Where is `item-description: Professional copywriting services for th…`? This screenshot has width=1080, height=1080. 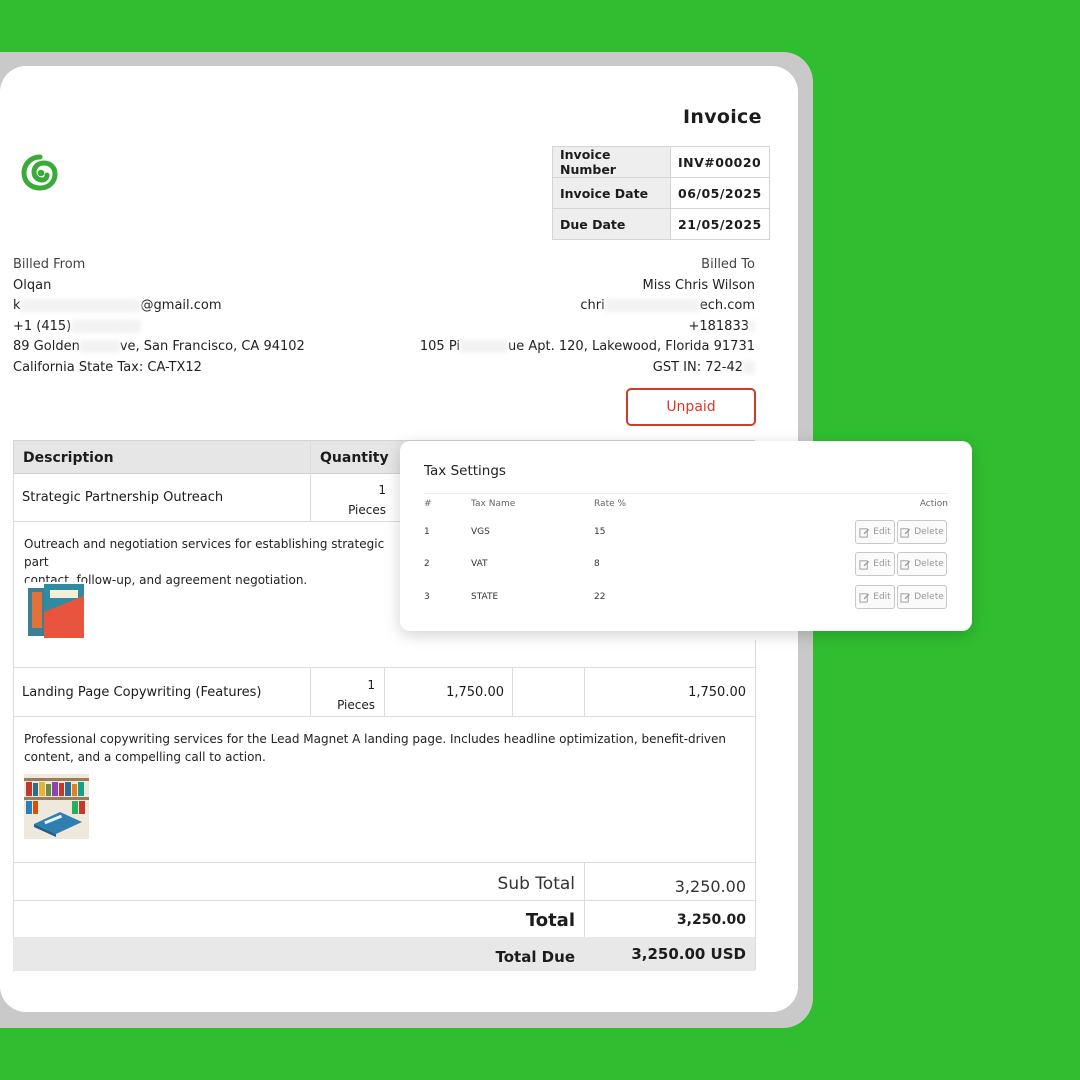
item-description: Professional copywriting services for th… is located at coordinates (375, 748).